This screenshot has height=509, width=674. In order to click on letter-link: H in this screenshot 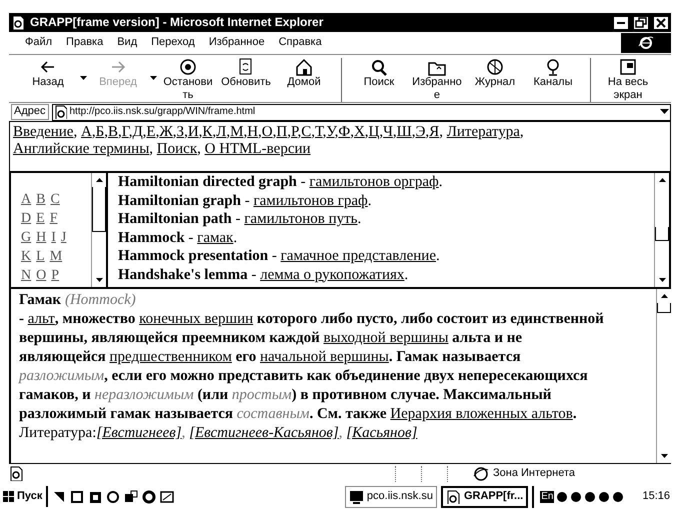, I will do `click(41, 237)`.